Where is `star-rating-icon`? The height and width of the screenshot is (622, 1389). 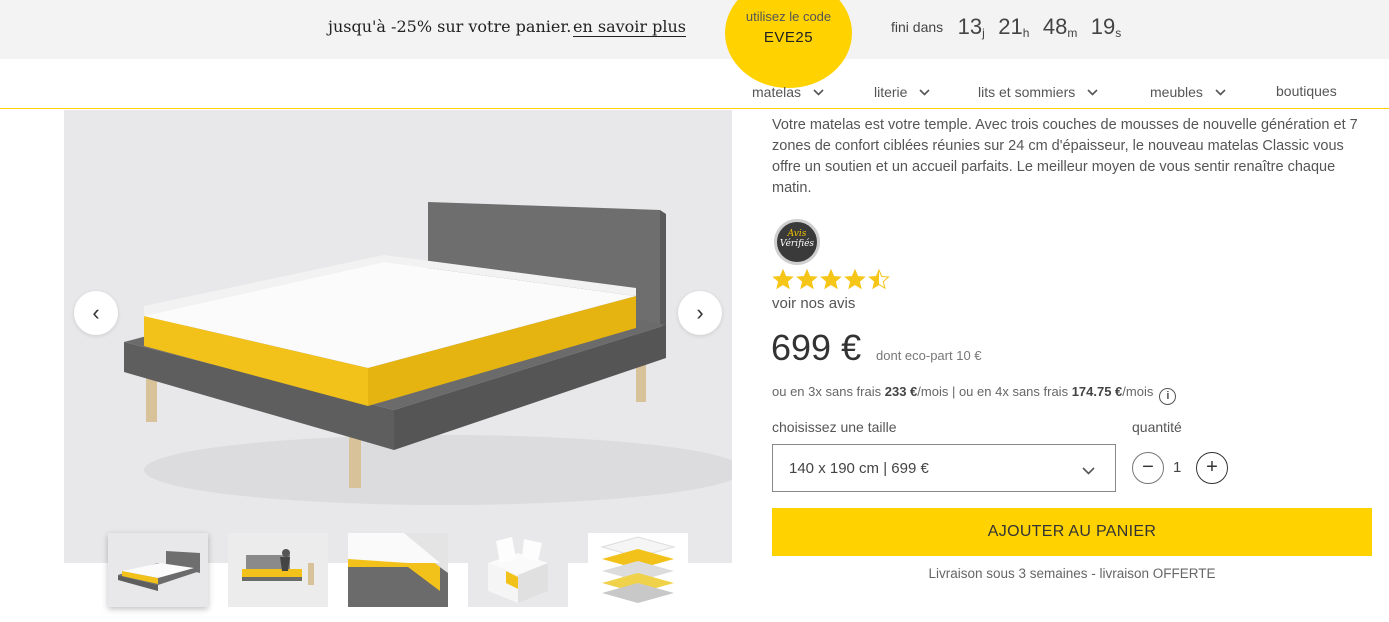 star-rating-icon is located at coordinates (831, 279).